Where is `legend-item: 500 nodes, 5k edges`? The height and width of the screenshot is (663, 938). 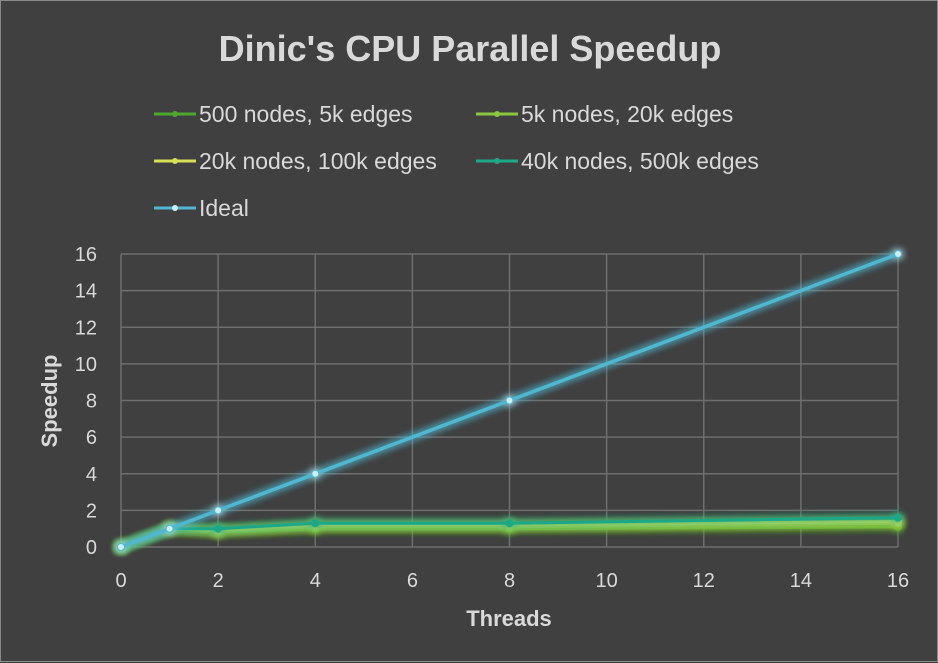
legend-item: 500 nodes, 5k edges is located at coordinates (283, 114).